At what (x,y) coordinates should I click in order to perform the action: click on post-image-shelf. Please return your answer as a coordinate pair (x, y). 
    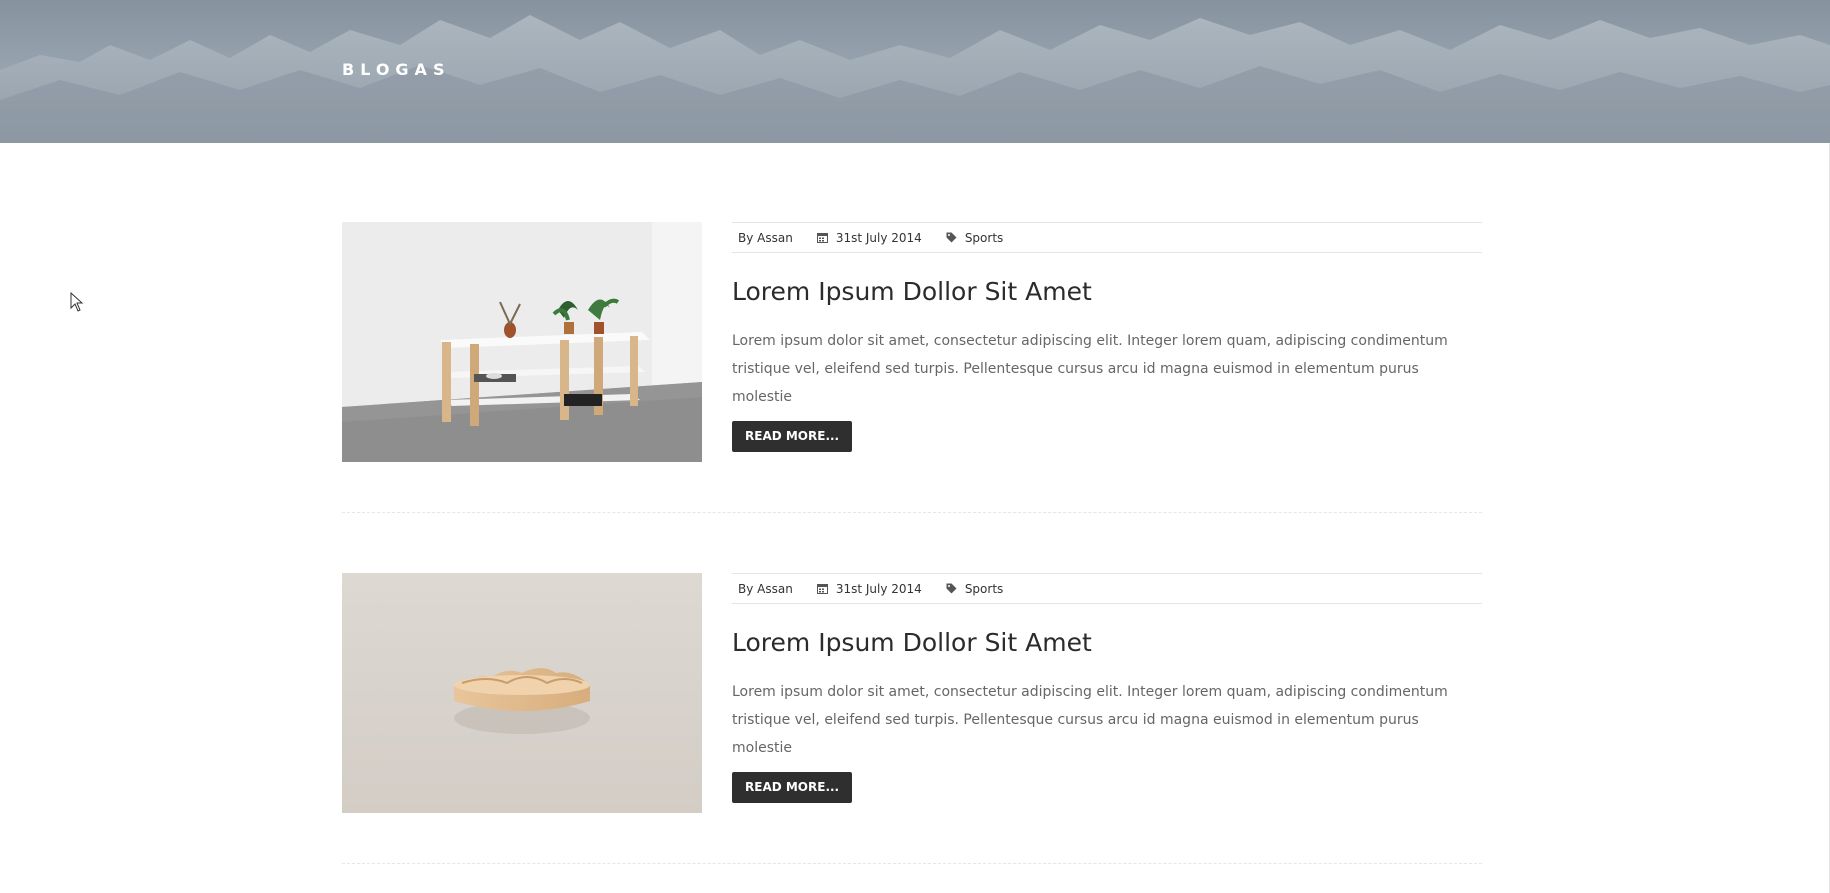
    Looking at the image, I should click on (522, 342).